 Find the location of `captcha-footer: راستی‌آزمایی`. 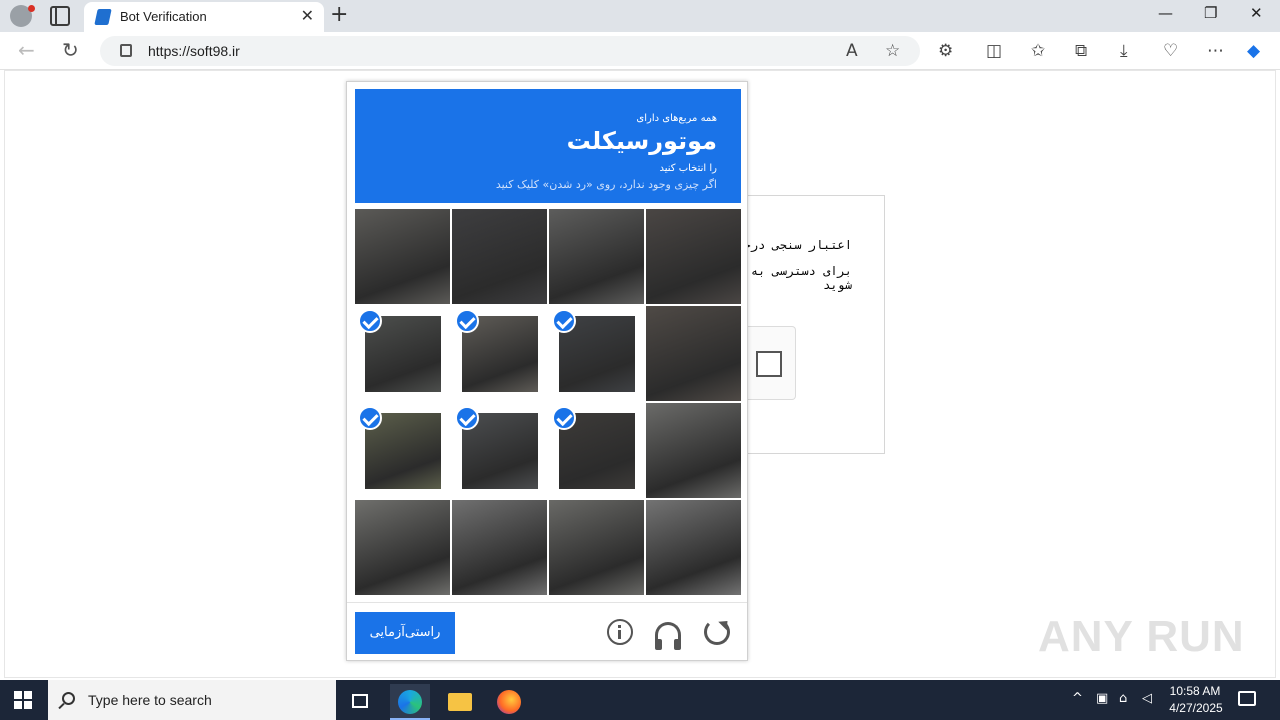

captcha-footer: راستی‌آزمایی is located at coordinates (547, 631).